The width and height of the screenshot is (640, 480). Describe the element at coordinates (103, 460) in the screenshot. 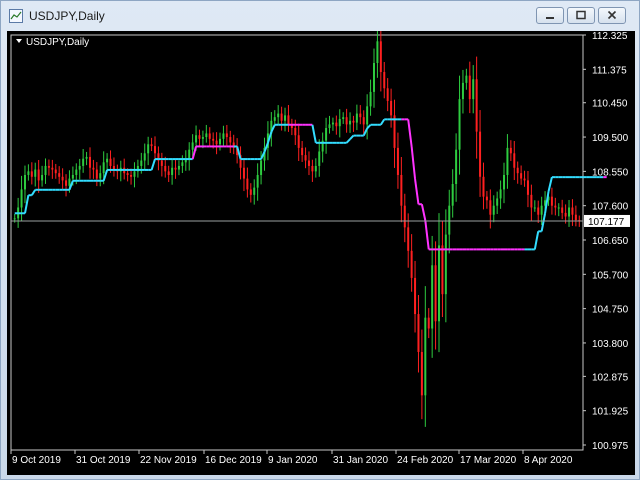

I see `x-tick-label: 31 Oct 2019` at that location.